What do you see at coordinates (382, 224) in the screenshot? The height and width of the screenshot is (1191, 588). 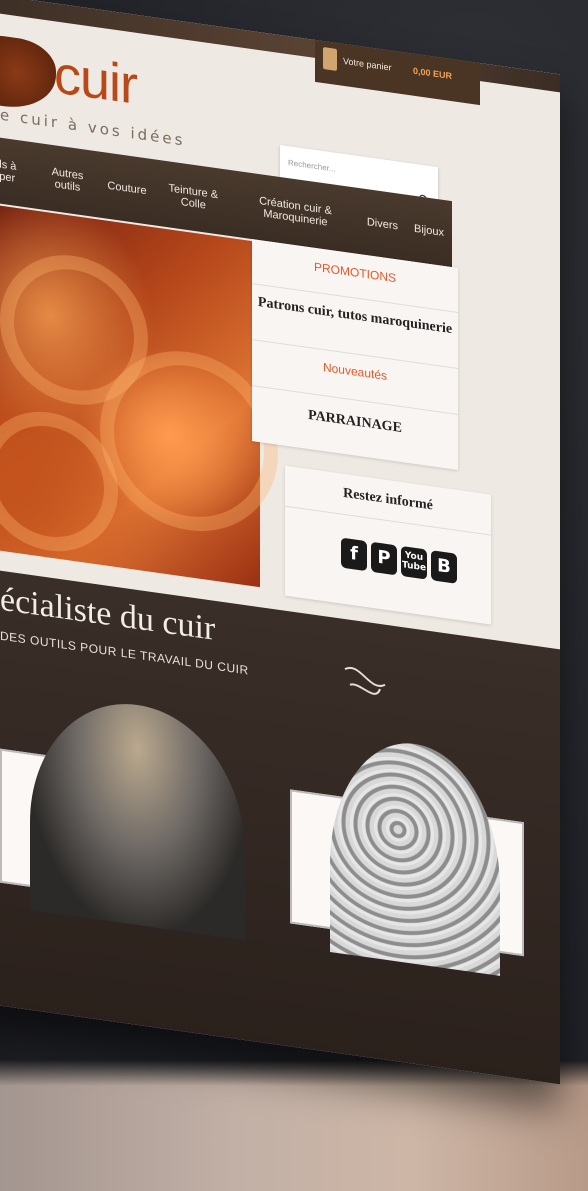 I see `nav-item-divers: Divers` at bounding box center [382, 224].